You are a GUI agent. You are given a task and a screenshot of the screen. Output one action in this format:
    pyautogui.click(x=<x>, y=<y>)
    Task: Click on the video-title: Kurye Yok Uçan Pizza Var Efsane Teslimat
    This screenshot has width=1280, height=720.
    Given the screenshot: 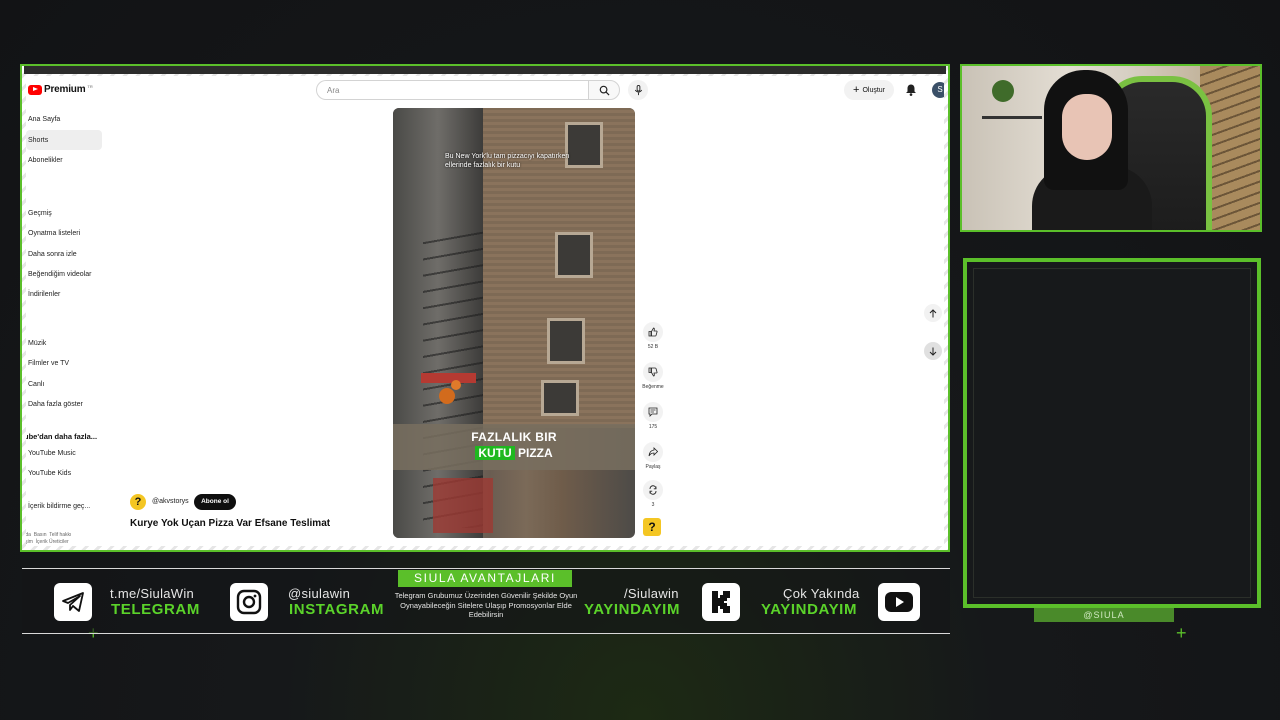 What is the action you would take?
    pyautogui.click(x=230, y=523)
    